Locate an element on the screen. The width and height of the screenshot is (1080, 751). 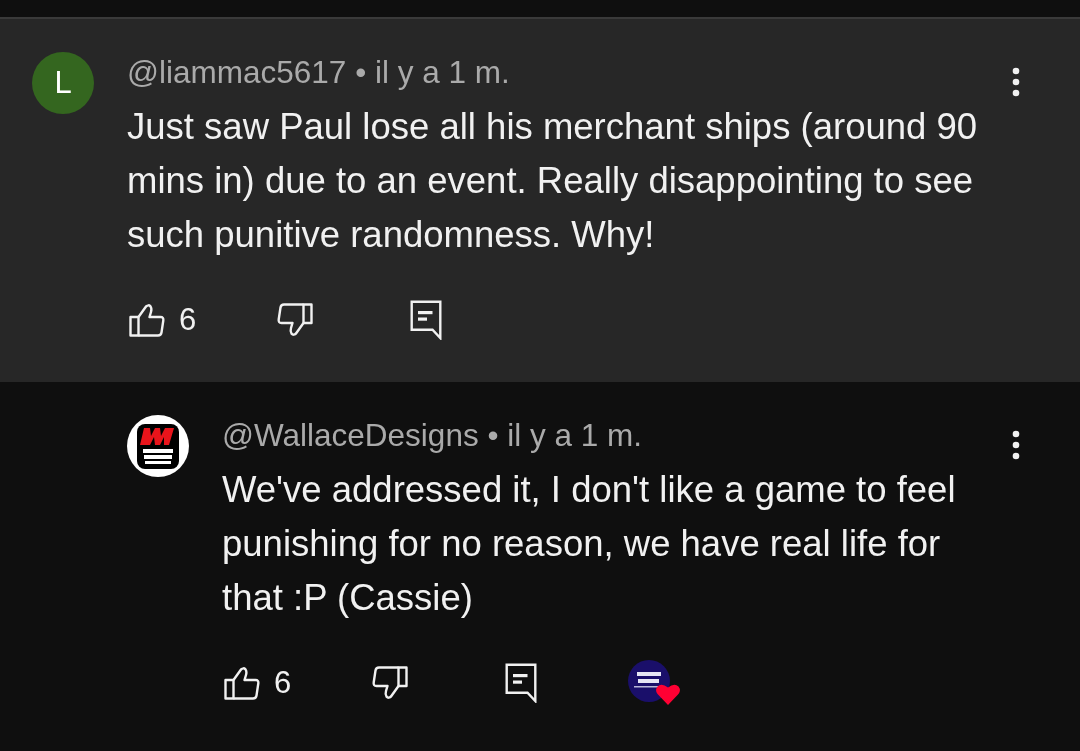
letter-avatar: L is located at coordinates (63, 83).